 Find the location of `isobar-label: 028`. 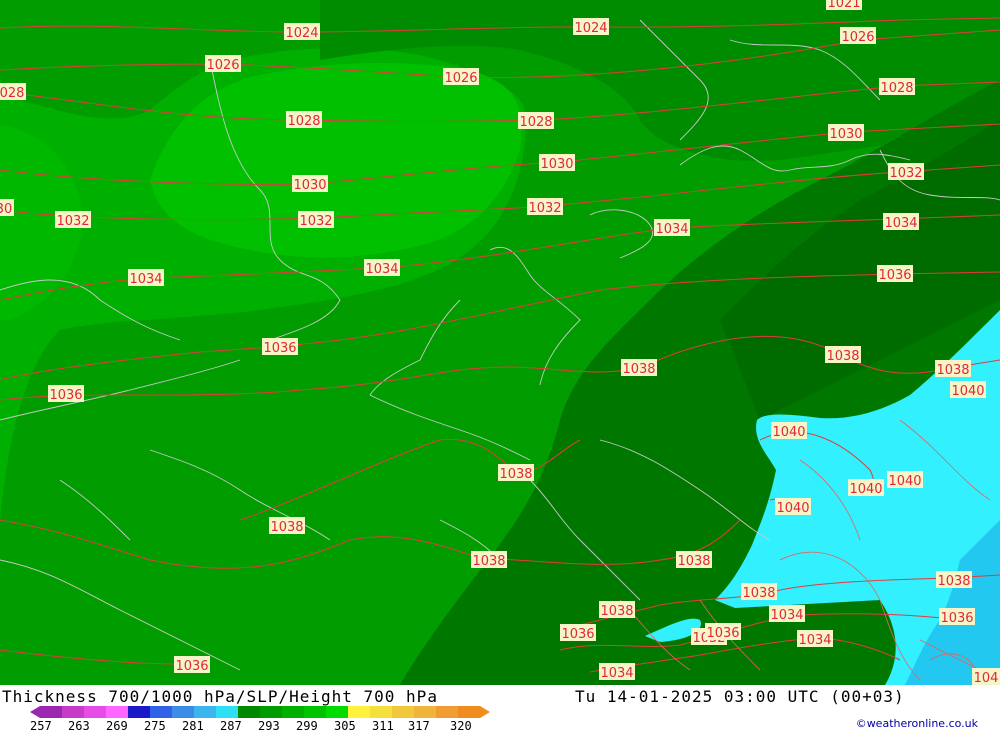

isobar-label: 028 is located at coordinates (13, 92).